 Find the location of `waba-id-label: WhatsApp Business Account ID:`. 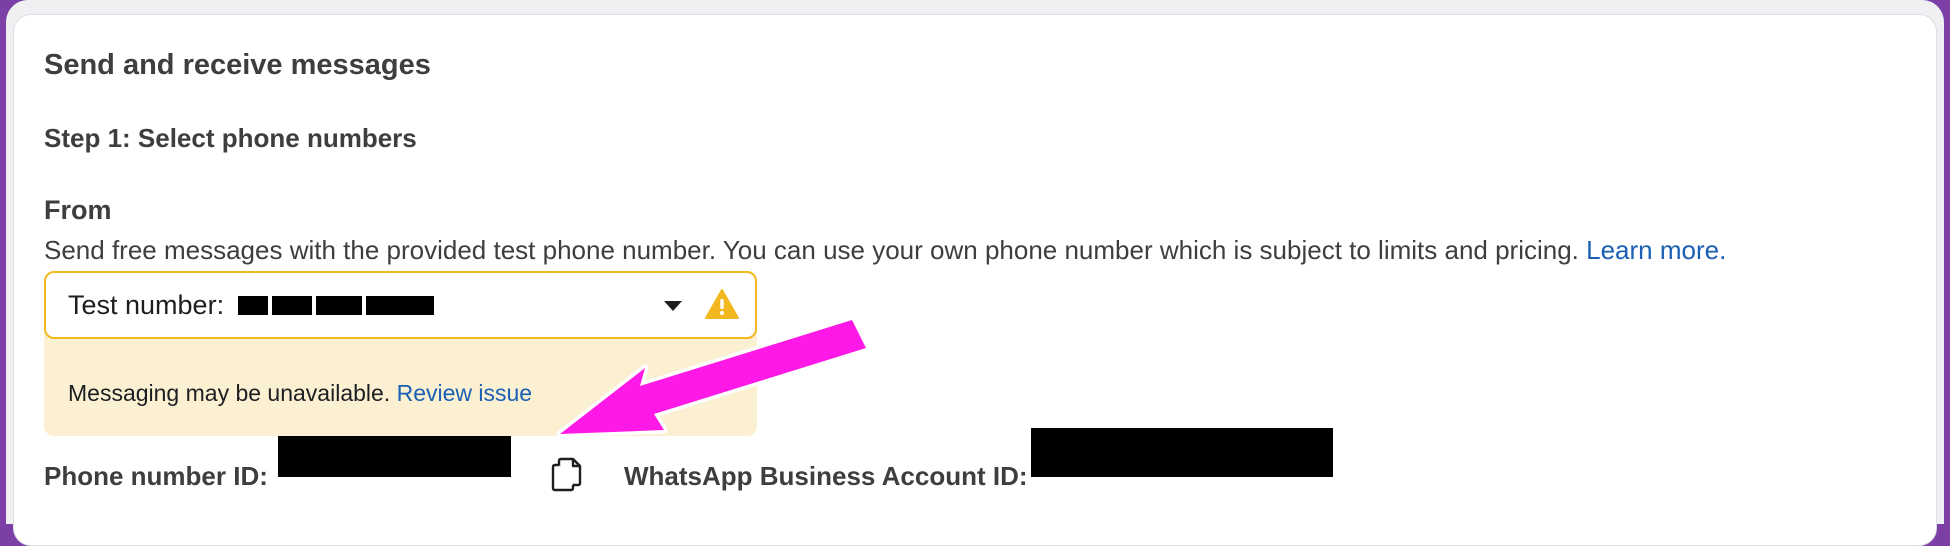

waba-id-label: WhatsApp Business Account ID: is located at coordinates (826, 476).